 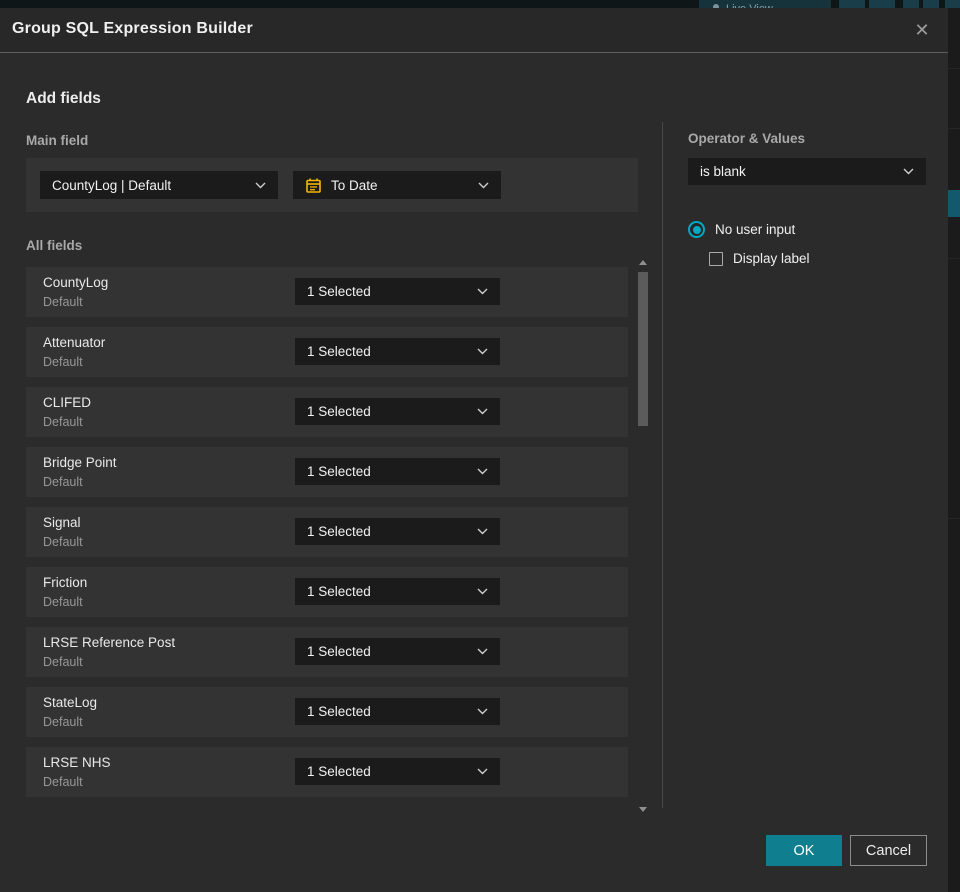 What do you see at coordinates (662, 465) in the screenshot?
I see `column-divider` at bounding box center [662, 465].